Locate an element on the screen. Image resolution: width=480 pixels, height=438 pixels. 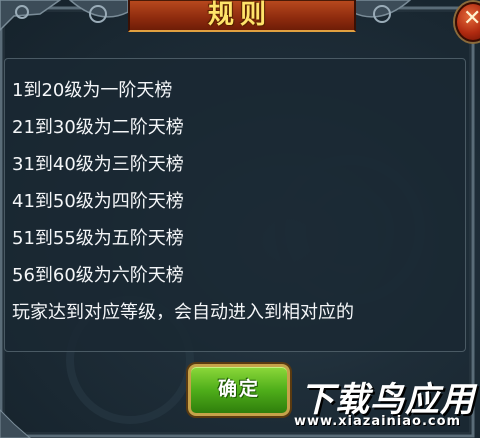
watermark-url: www.xiazainiao.com is located at coordinates (378, 421).